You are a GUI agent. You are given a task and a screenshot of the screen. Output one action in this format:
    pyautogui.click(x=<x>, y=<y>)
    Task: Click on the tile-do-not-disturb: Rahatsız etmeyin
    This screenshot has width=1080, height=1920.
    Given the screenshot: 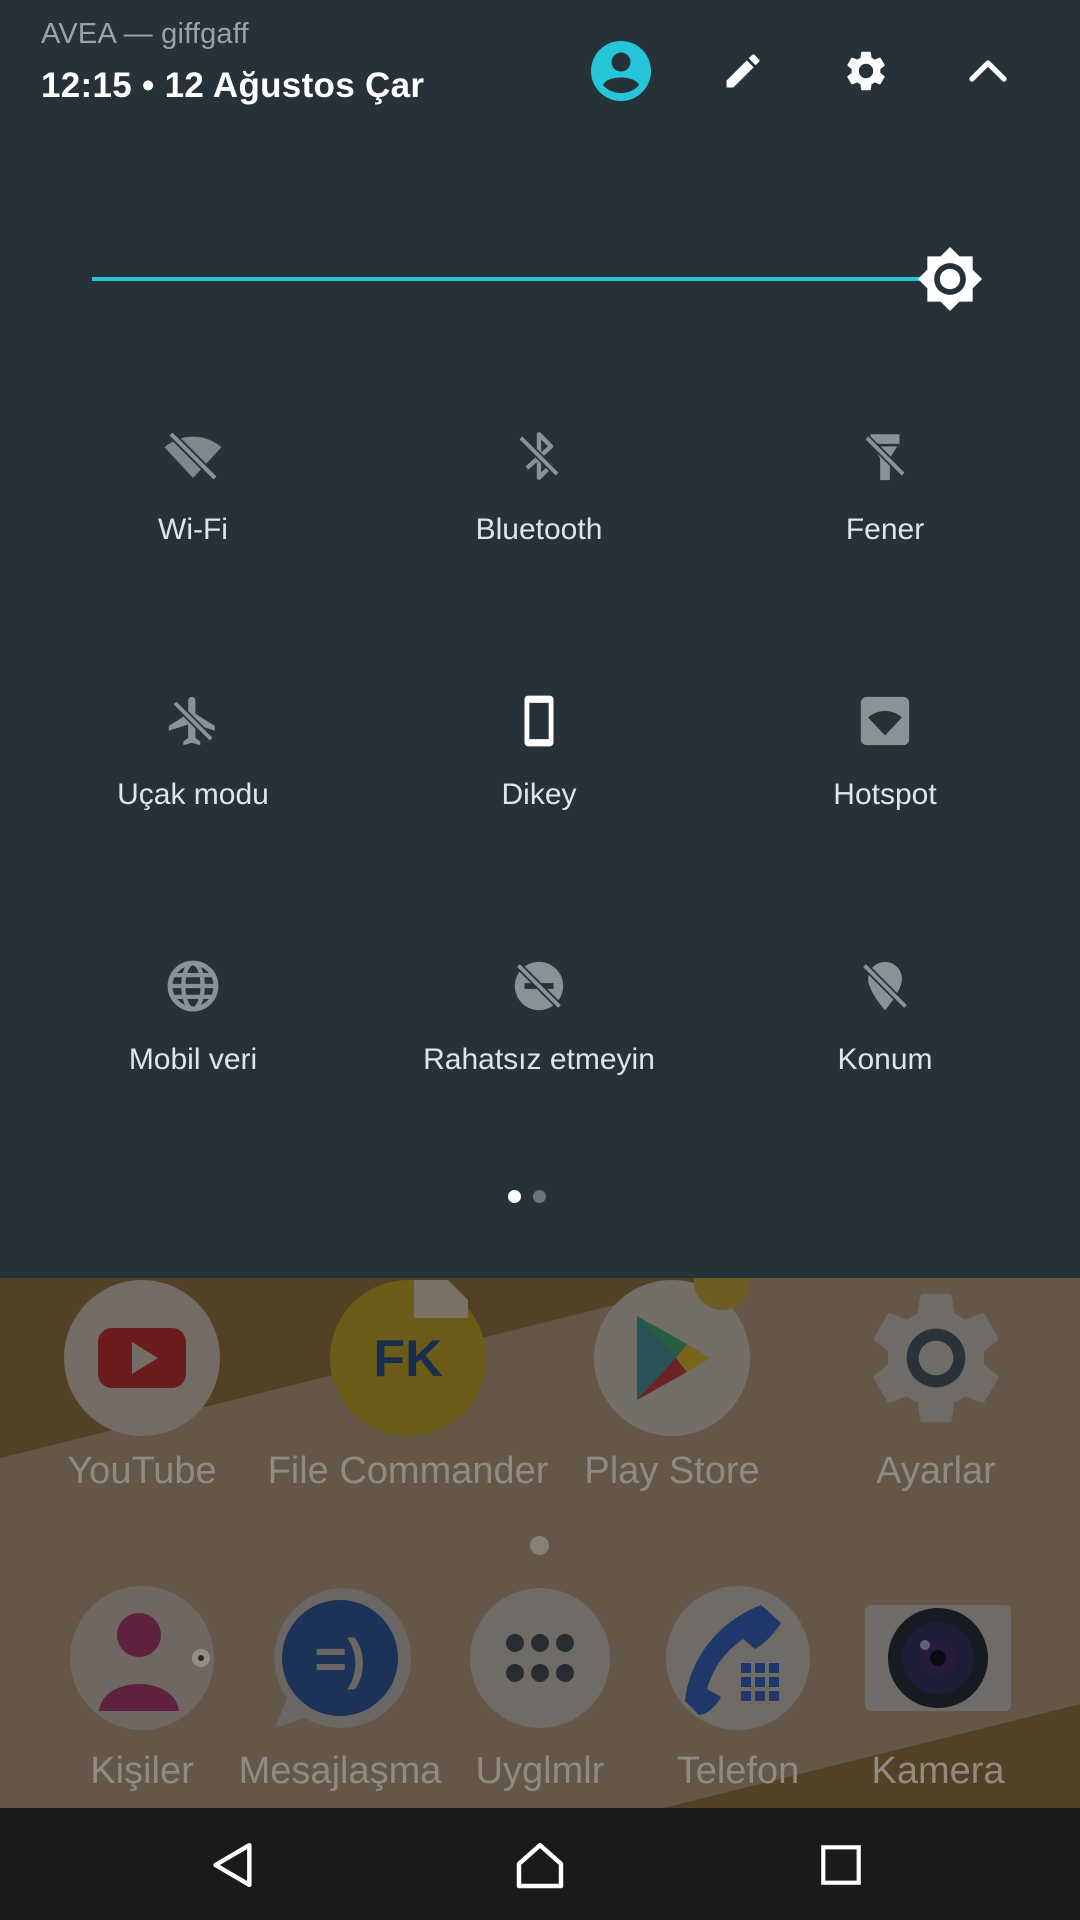 What is the action you would take?
    pyautogui.click(x=539, y=1051)
    